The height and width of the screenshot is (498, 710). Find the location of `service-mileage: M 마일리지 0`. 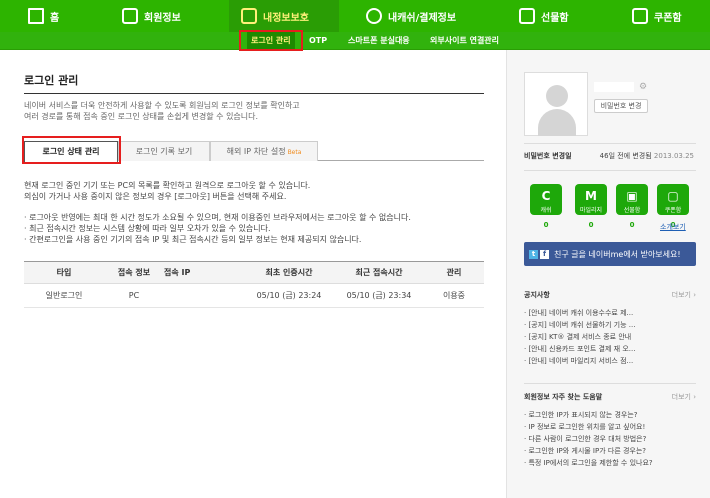

service-mileage: M 마일리지 0 is located at coordinates (591, 206).